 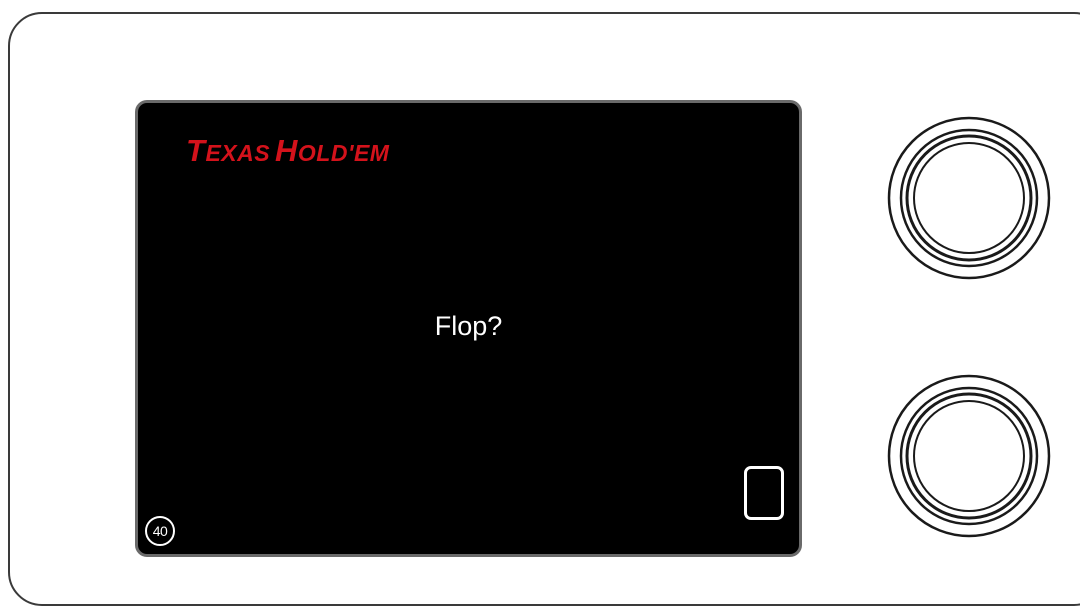 I want to click on top-knob-button, so click(x=969, y=198).